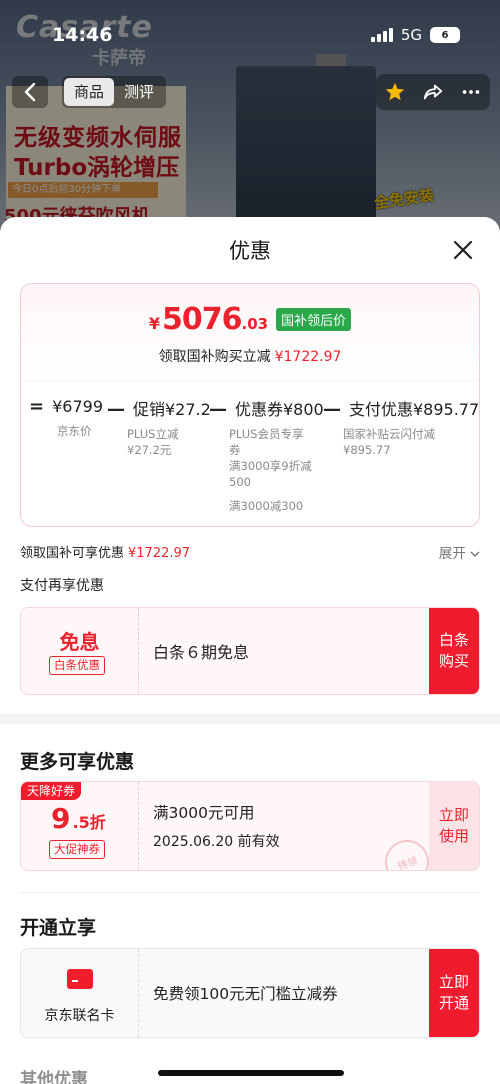  I want to click on tab-review: 测评, so click(139, 92).